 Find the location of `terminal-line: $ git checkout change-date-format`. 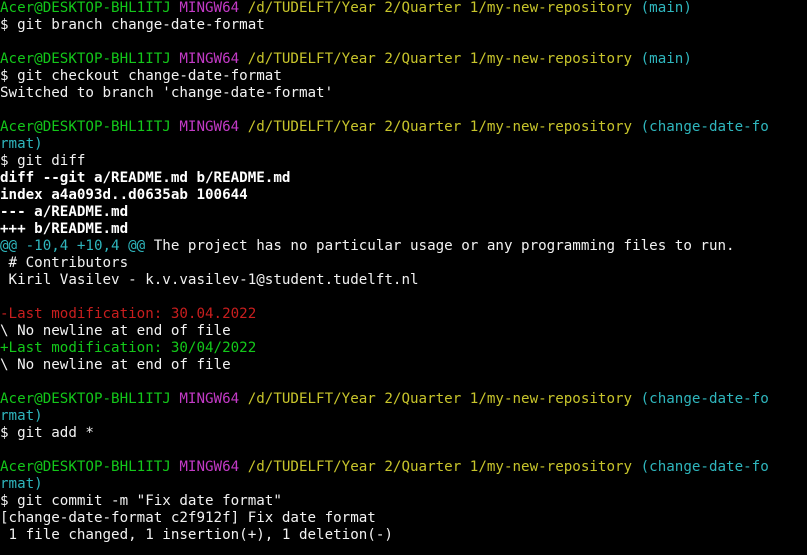

terminal-line: $ git checkout change-date-format is located at coordinates (403, 76).